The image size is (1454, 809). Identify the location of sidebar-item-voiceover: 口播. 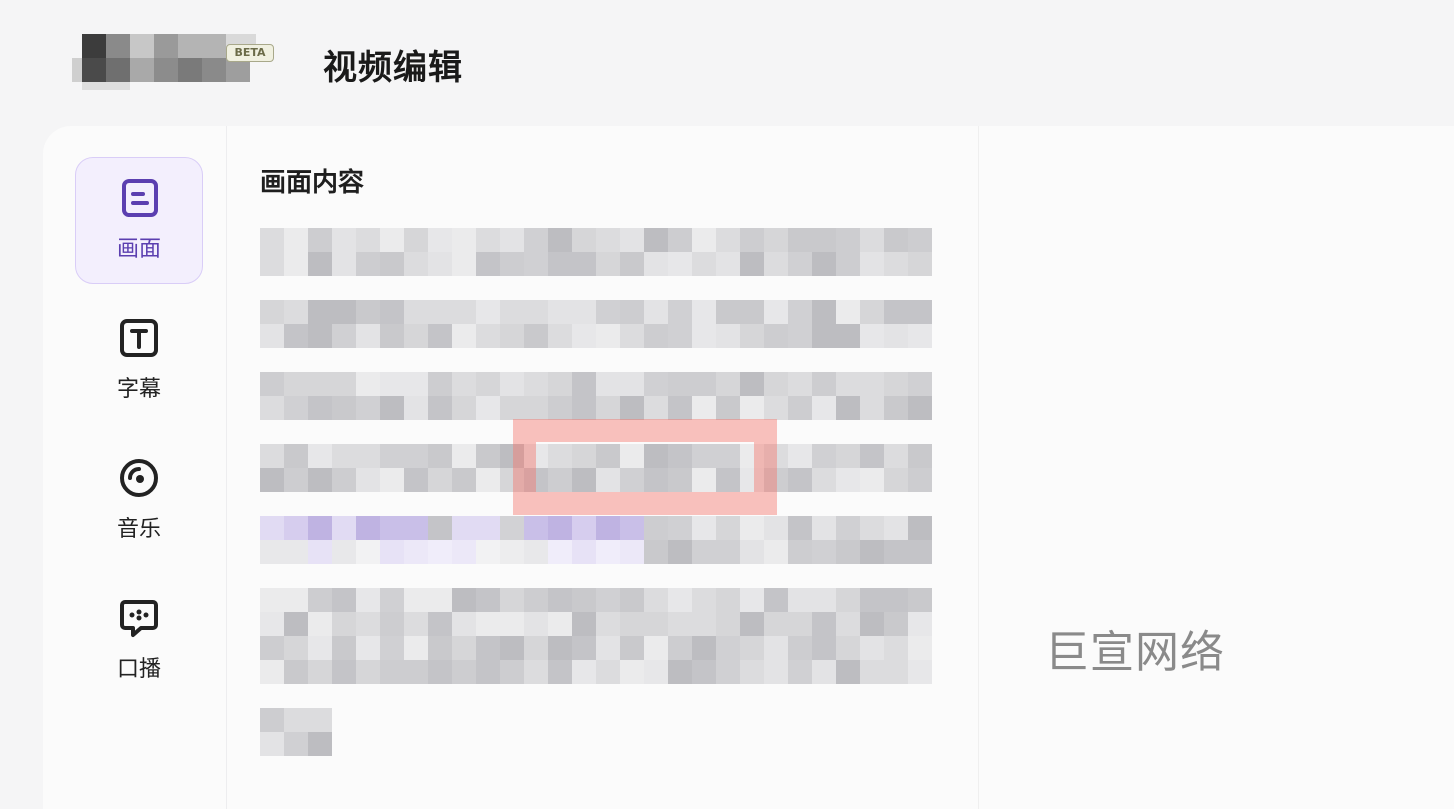
(139, 641).